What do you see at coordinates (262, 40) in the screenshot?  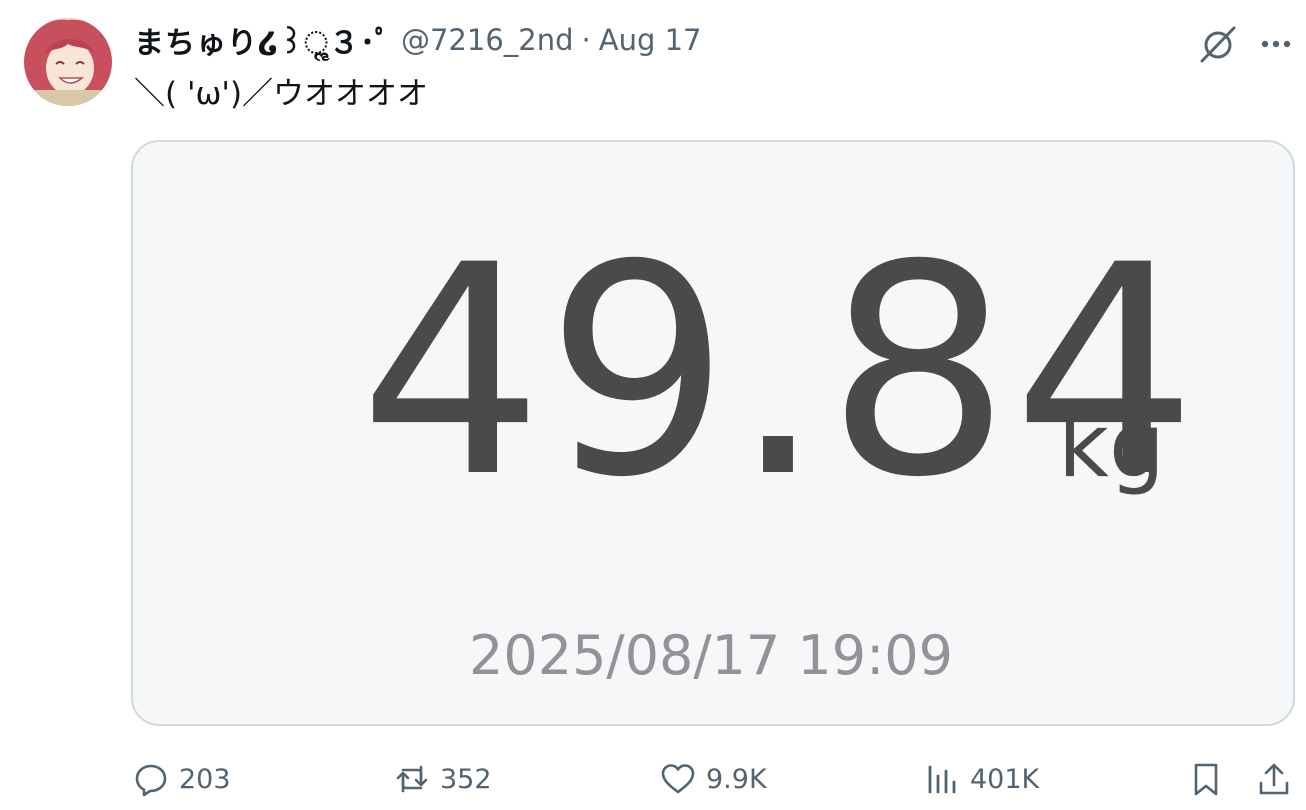 I see `display-name: まちゅり໒꒱ૢ３･ﾟ` at bounding box center [262, 40].